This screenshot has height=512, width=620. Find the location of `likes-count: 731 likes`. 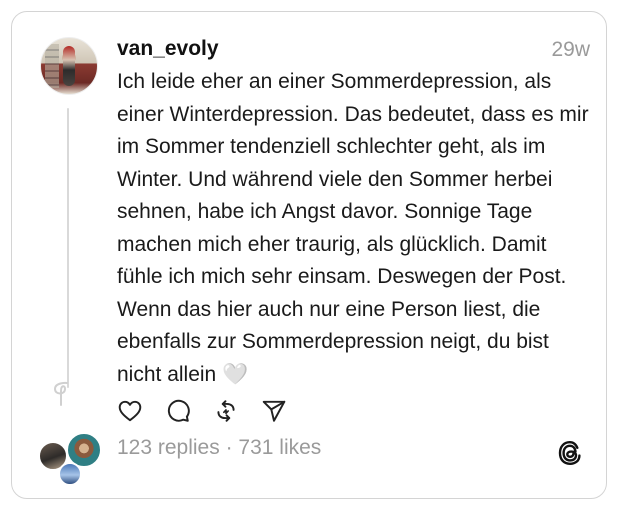

likes-count: 731 likes is located at coordinates (279, 447).